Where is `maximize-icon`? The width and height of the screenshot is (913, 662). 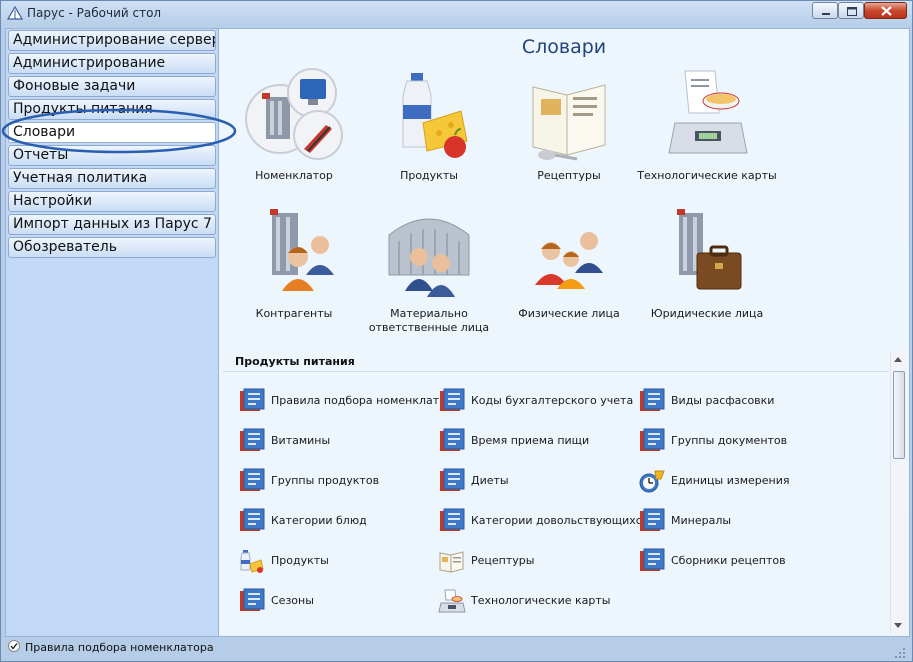
maximize-icon is located at coordinates (852, 11).